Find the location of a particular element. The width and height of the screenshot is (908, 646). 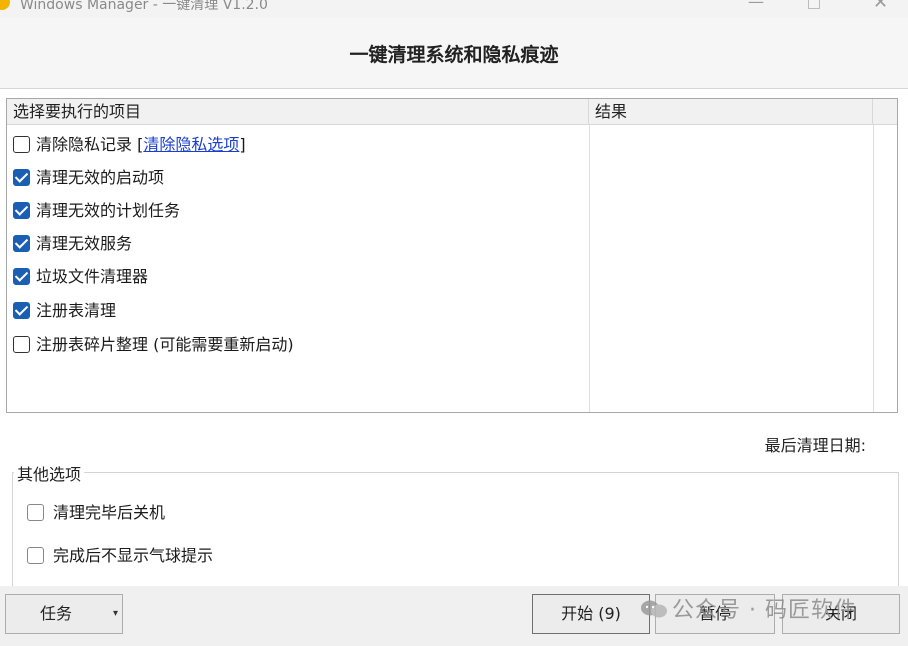

option-shutdown-after: 清理完毕后关机 is located at coordinates (96, 513).